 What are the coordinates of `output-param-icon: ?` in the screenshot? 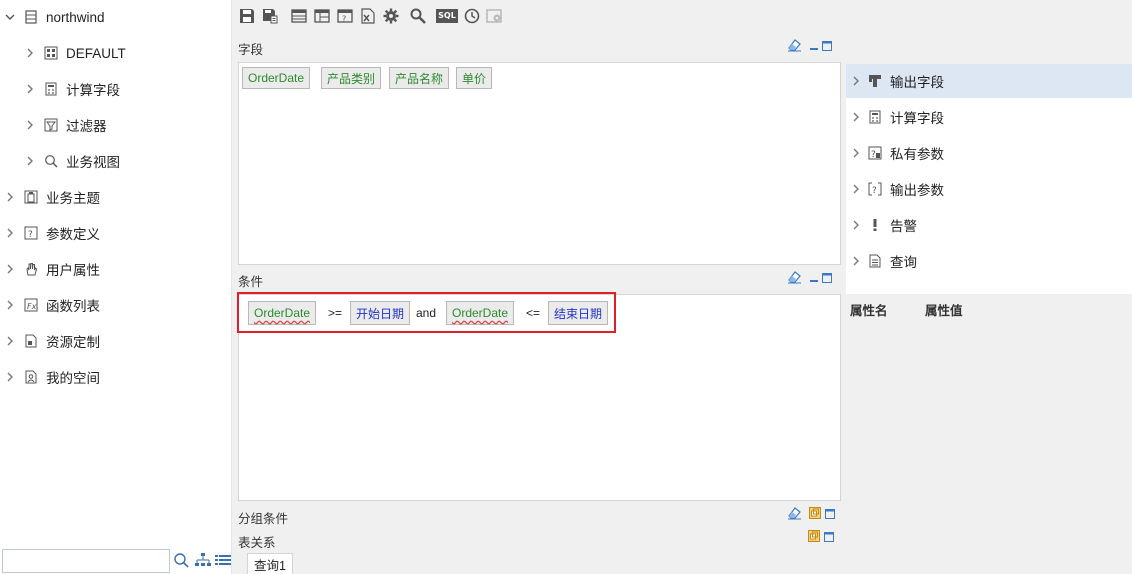 It's located at (875, 189).